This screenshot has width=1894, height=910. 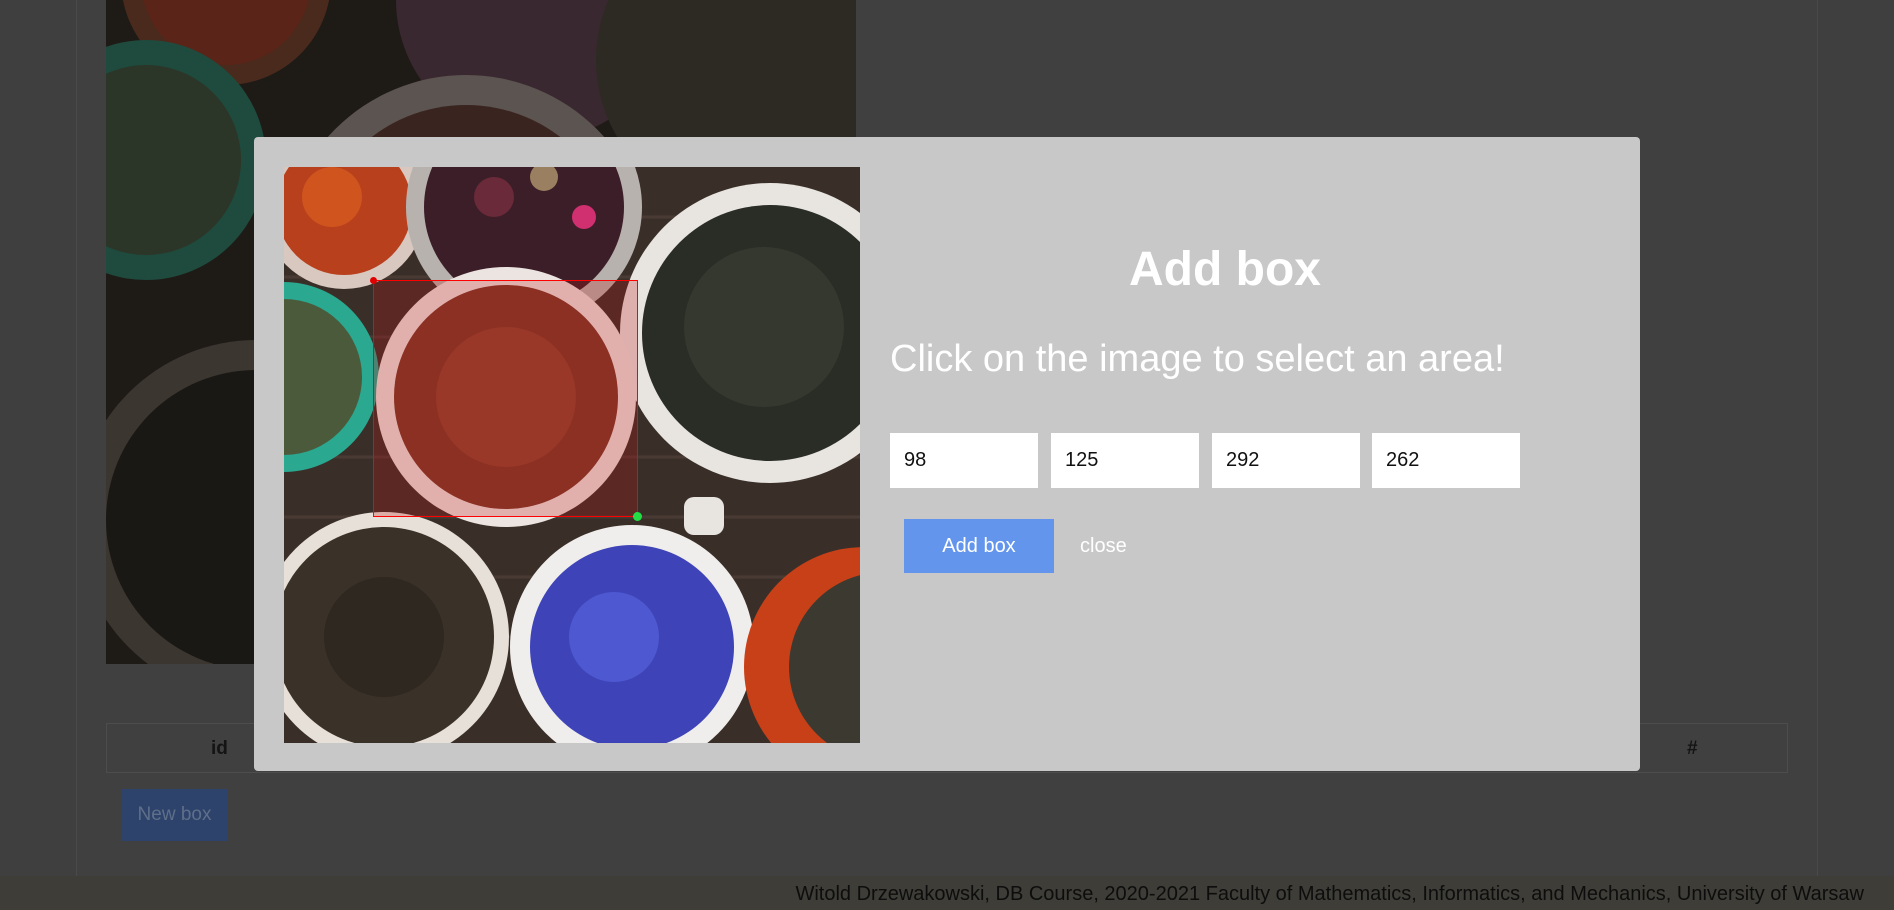 What do you see at coordinates (1286, 460) in the screenshot?
I see `coord-input-x2` at bounding box center [1286, 460].